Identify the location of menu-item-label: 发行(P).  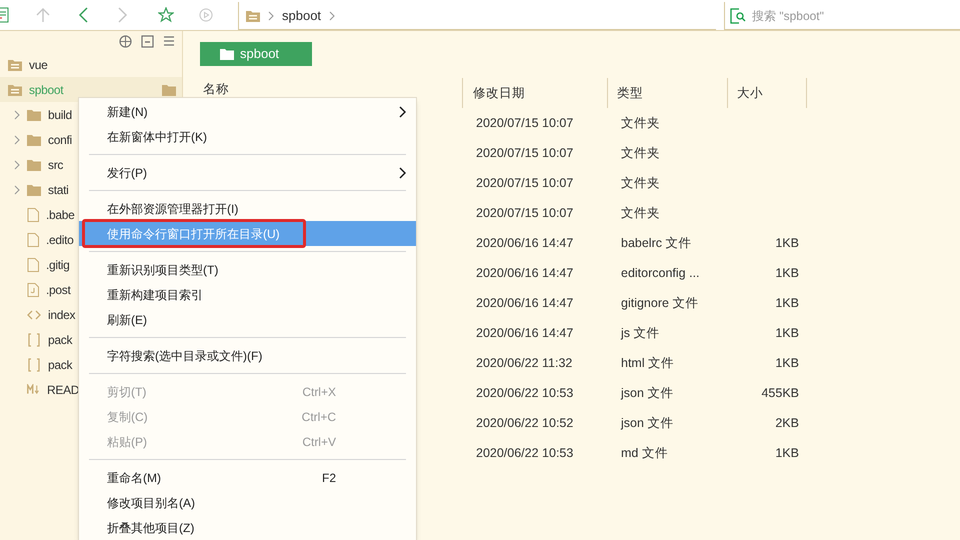
(127, 173).